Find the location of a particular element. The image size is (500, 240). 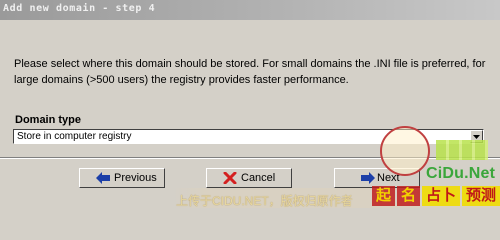

title-bar: Add new domain - step 4 is located at coordinates (250, 10).